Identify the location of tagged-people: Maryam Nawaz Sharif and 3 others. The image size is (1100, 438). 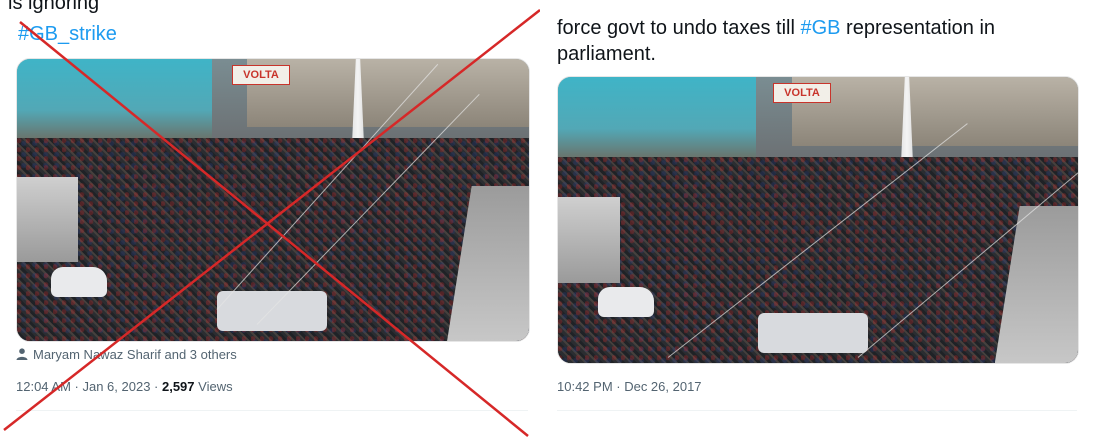
(126, 354).